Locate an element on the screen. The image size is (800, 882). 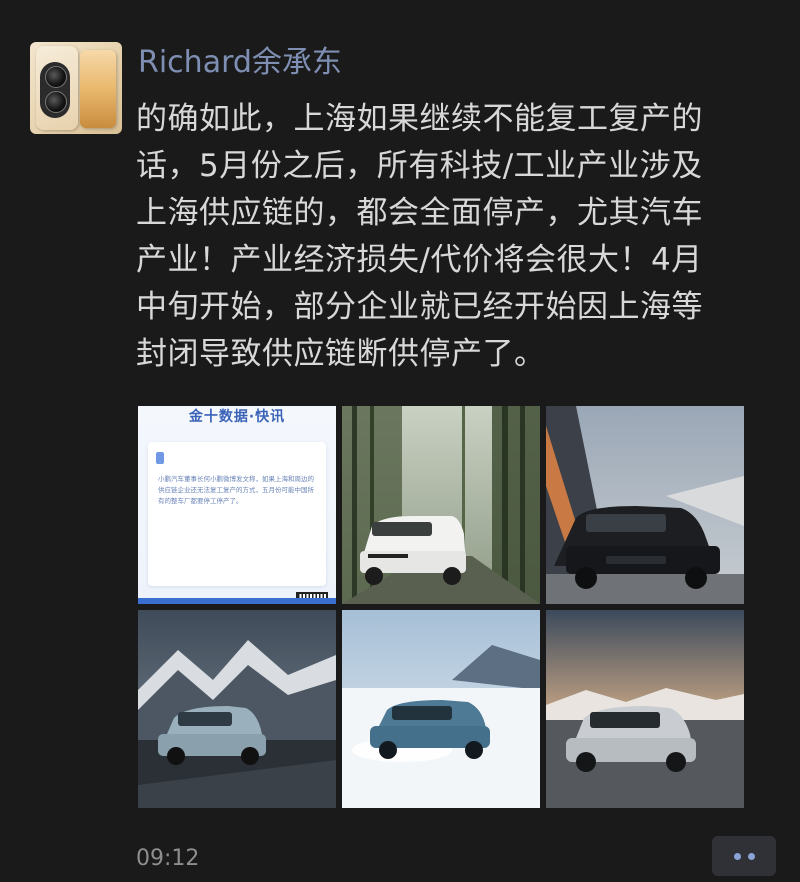
image-white-suv-bamboo is located at coordinates (441, 505).